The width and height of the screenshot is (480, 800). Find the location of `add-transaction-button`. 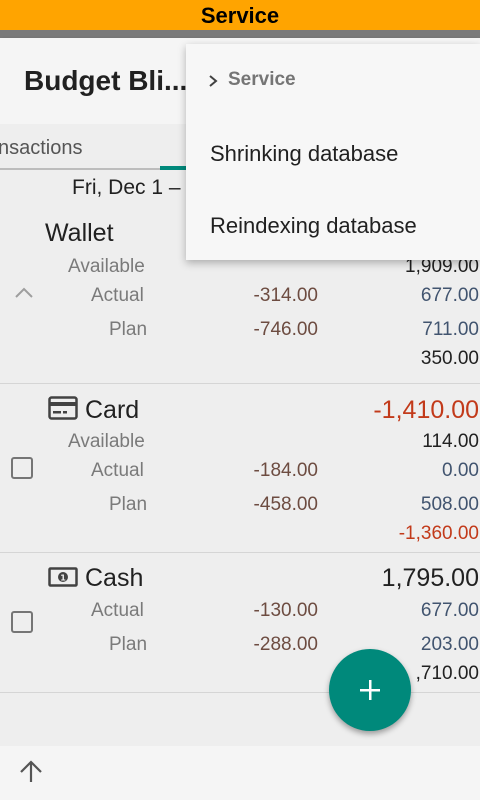

add-transaction-button is located at coordinates (370, 690).